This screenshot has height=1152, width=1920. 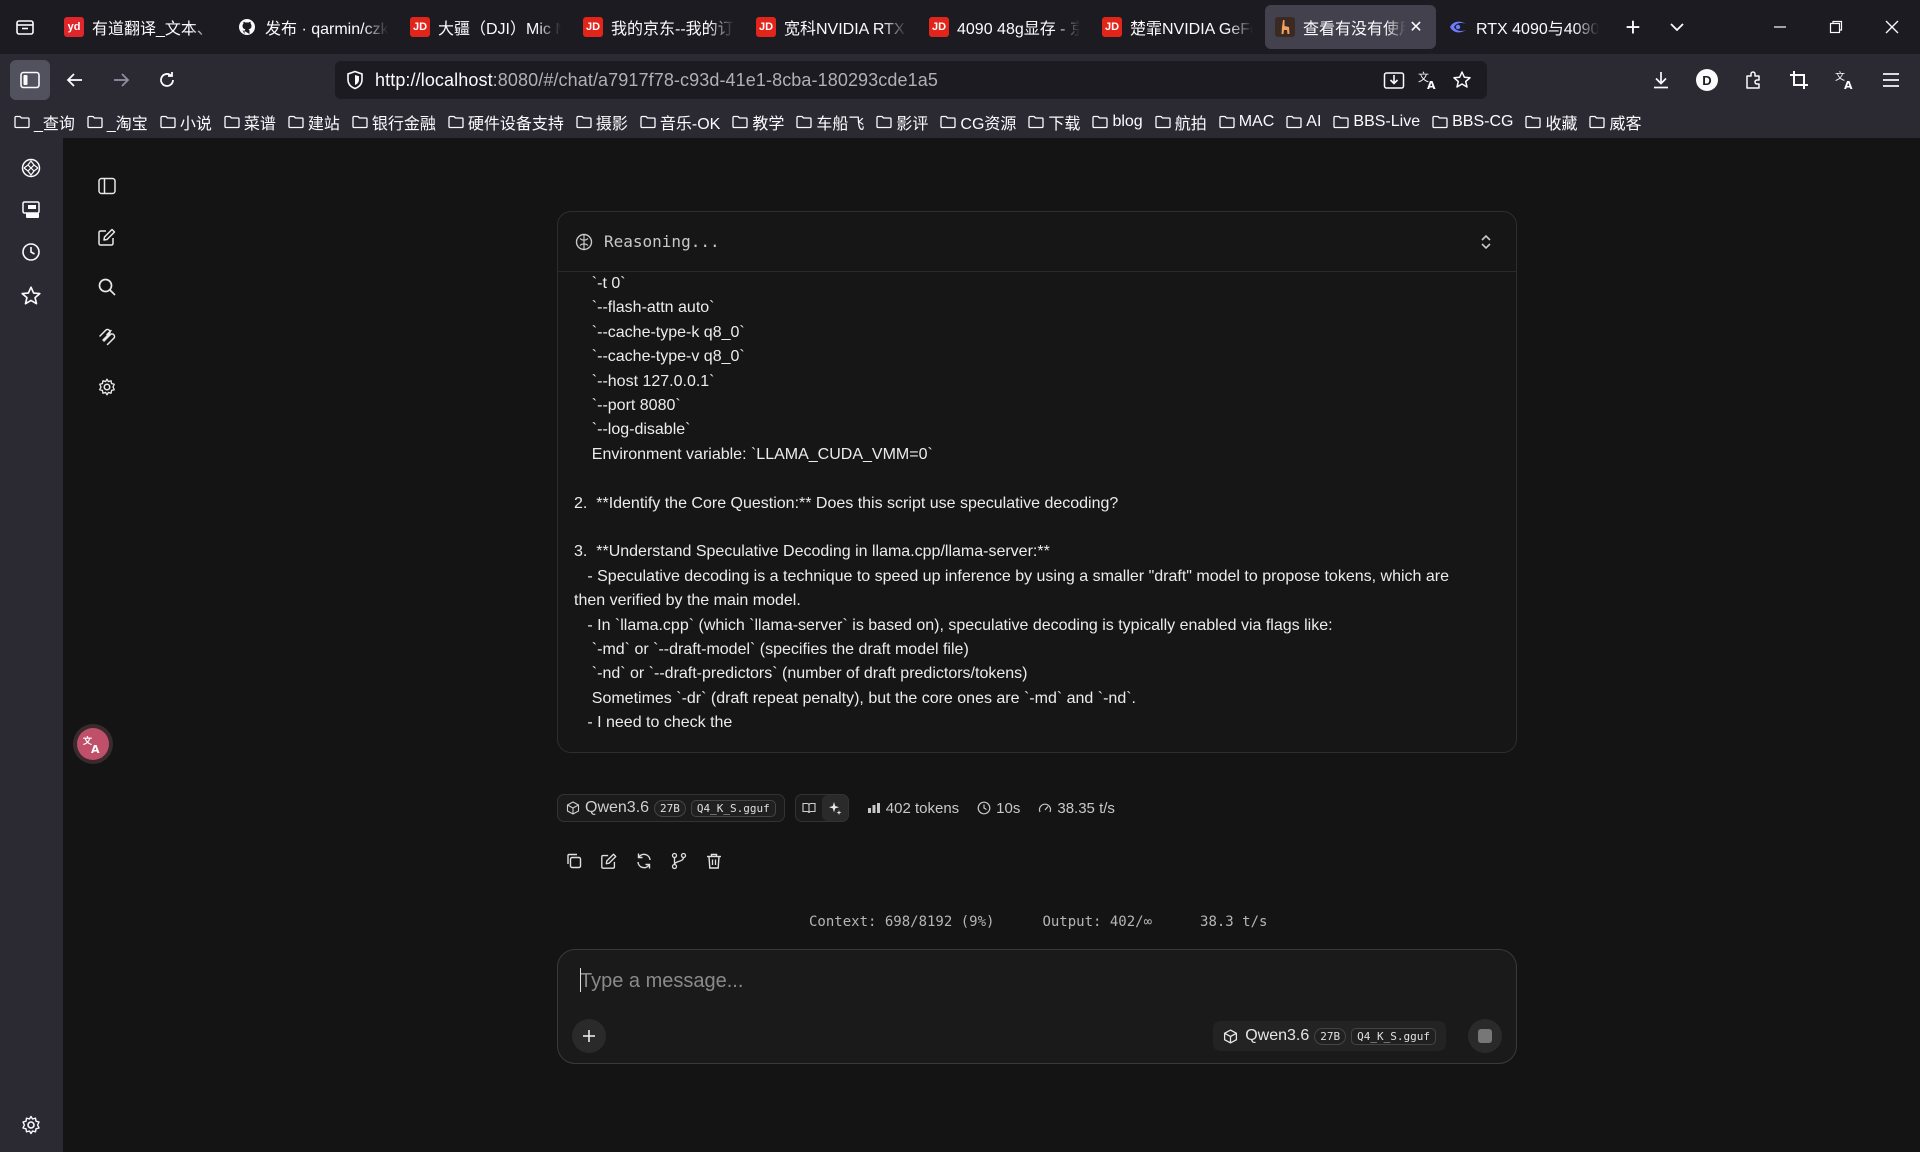 I want to click on translate-extension-icon: 文A, so click(x=1845, y=80).